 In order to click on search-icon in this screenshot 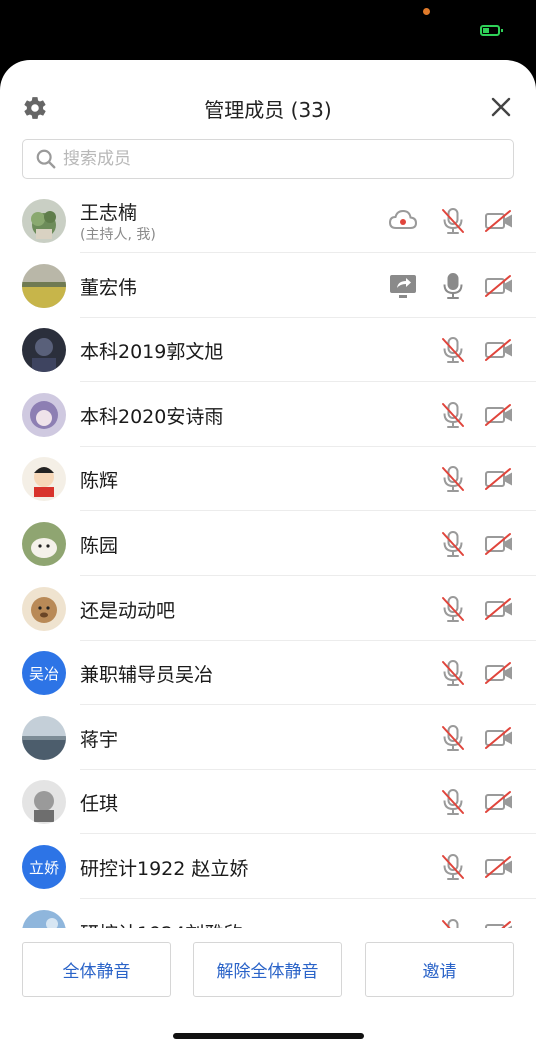, I will do `click(46, 159)`.